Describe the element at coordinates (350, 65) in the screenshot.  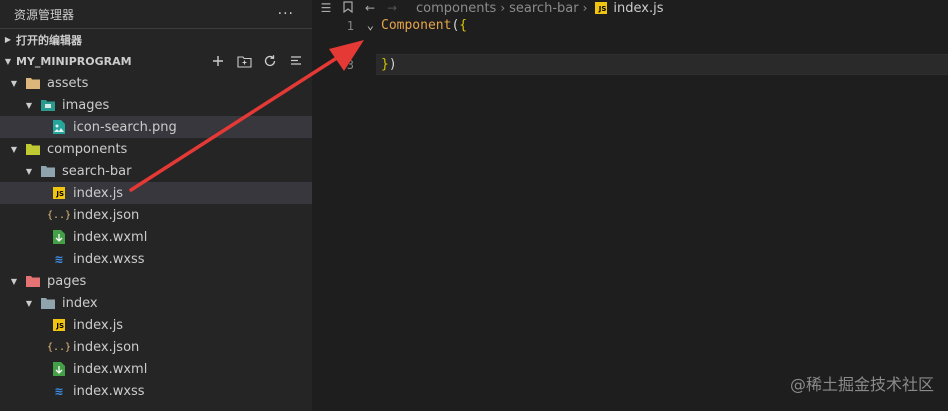
I see `line-number: 3` at that location.